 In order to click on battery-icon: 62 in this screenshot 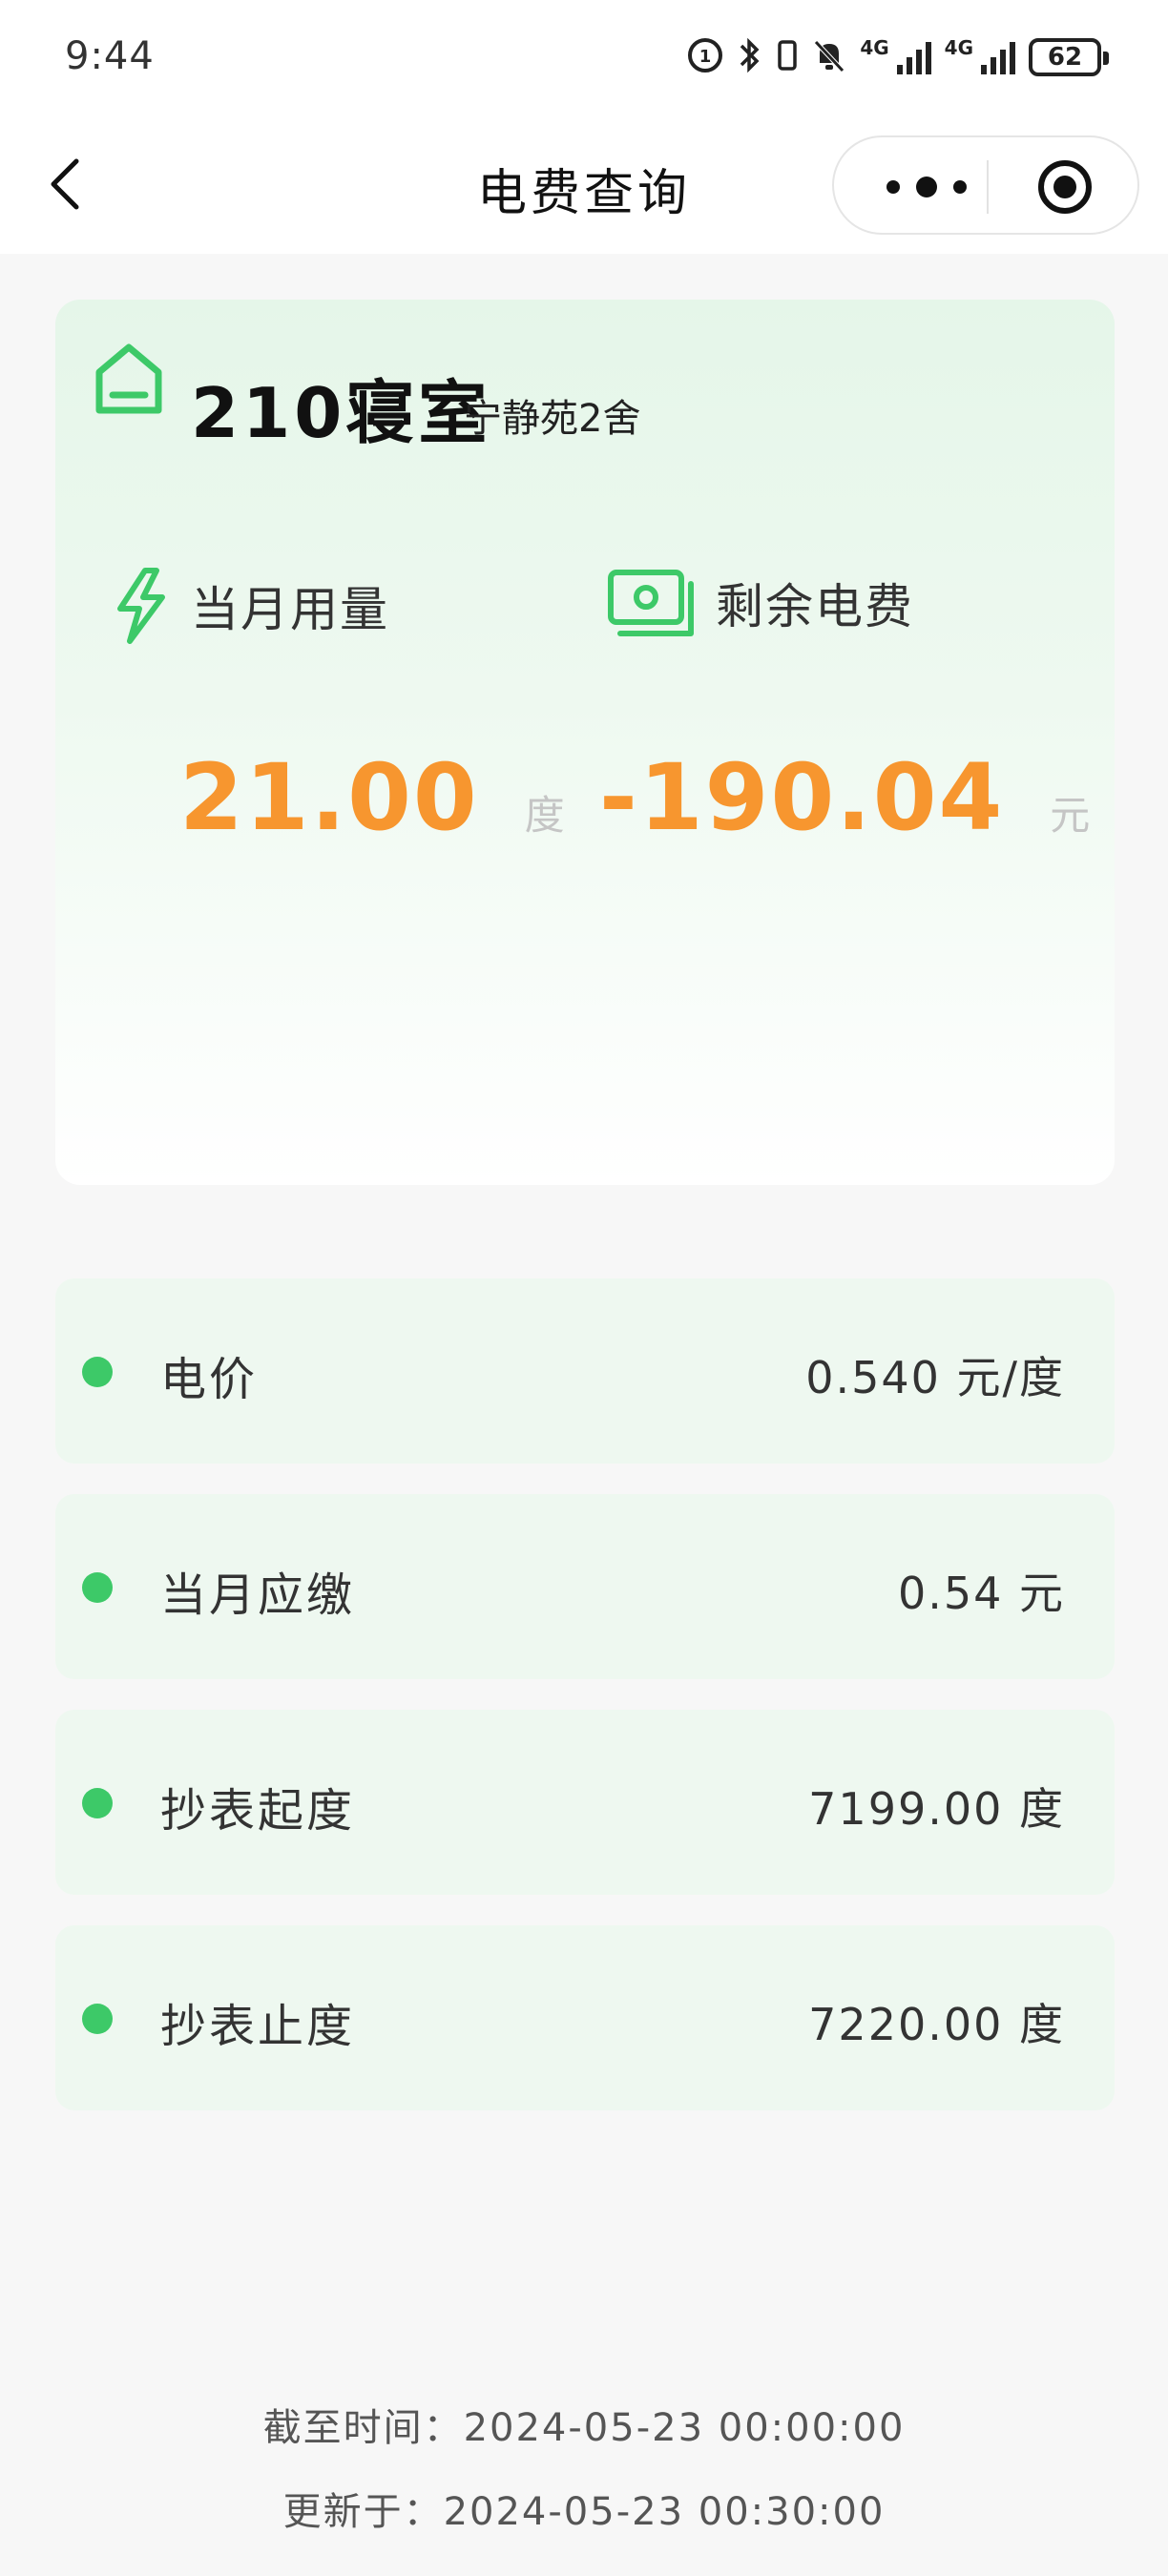, I will do `click(1069, 57)`.